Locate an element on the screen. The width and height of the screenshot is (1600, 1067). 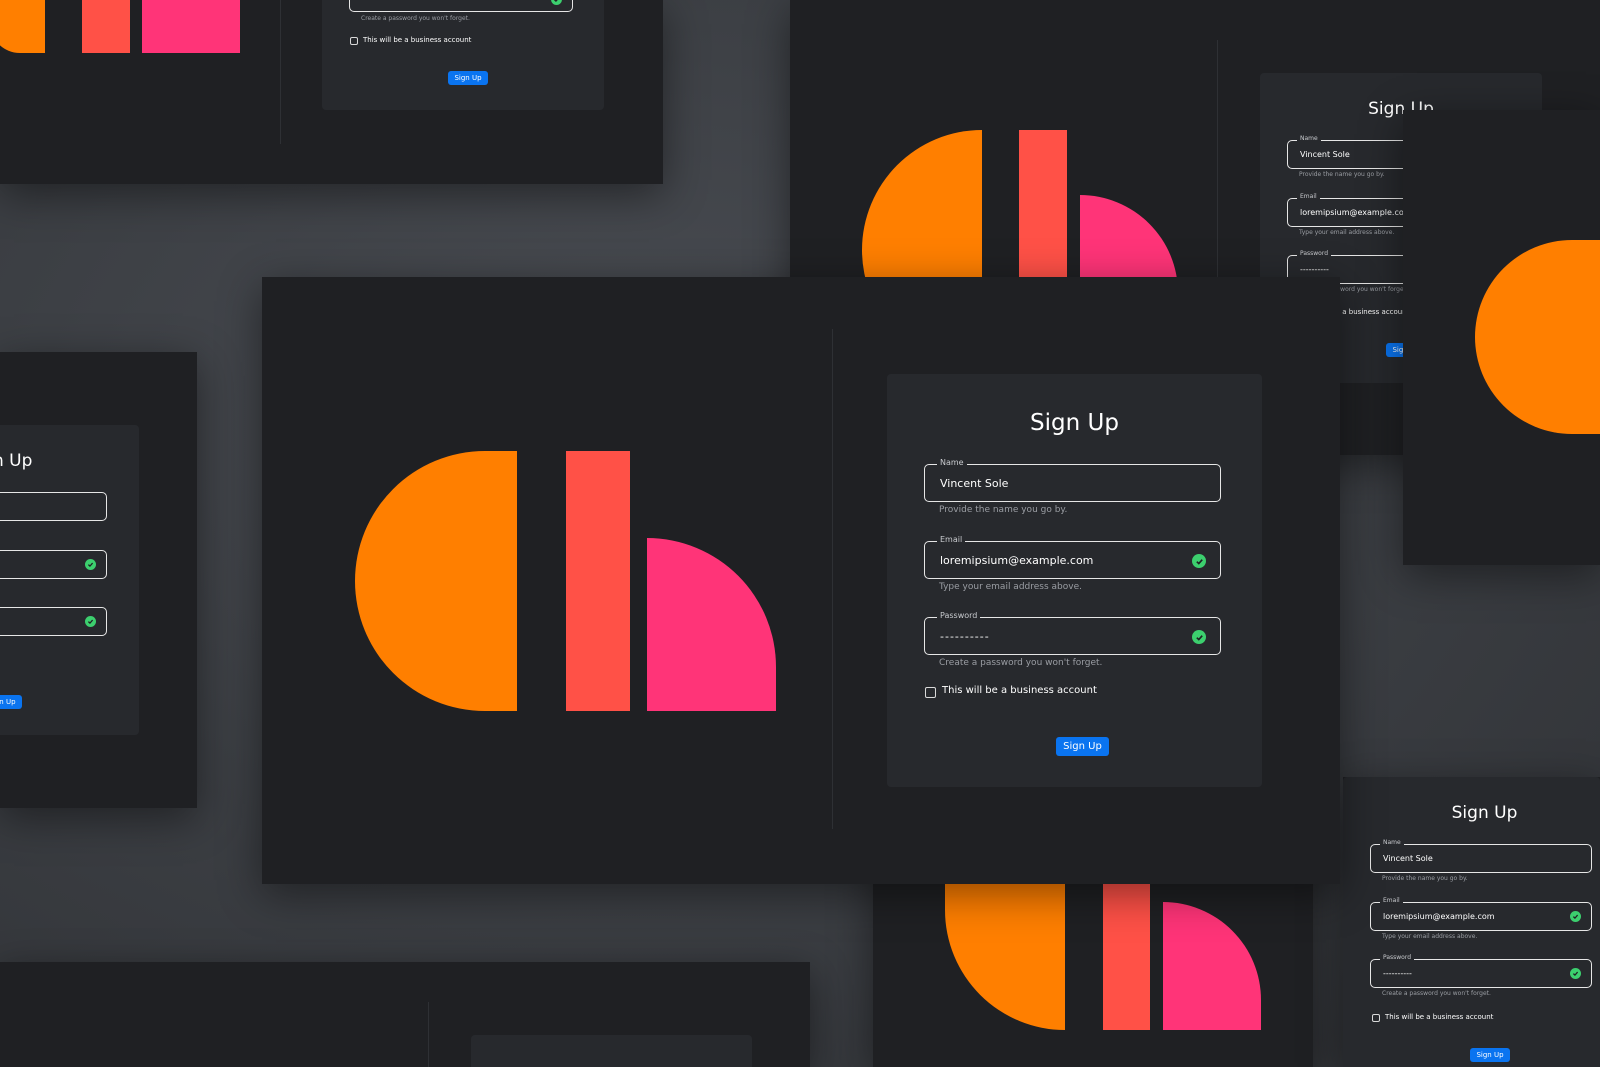
screen-left: Sign Up Sign Up is located at coordinates (98, 580).